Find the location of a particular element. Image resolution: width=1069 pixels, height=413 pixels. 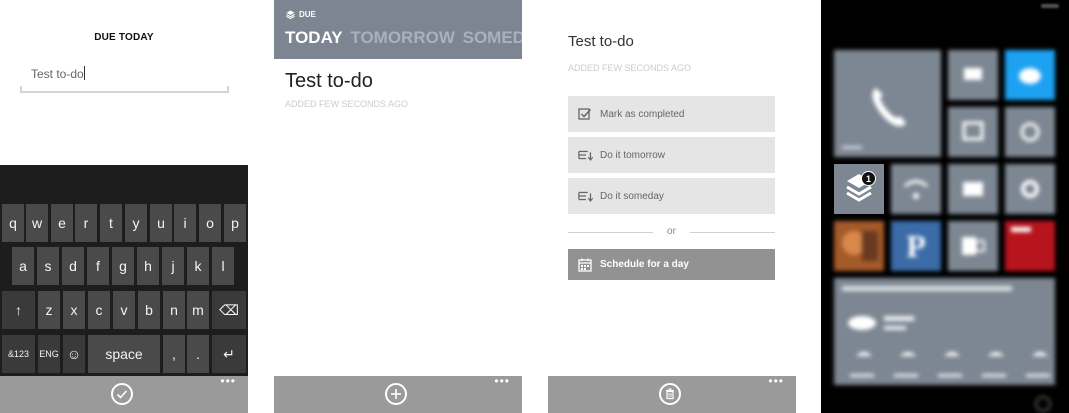

weather-icon is located at coordinates (946, 331).